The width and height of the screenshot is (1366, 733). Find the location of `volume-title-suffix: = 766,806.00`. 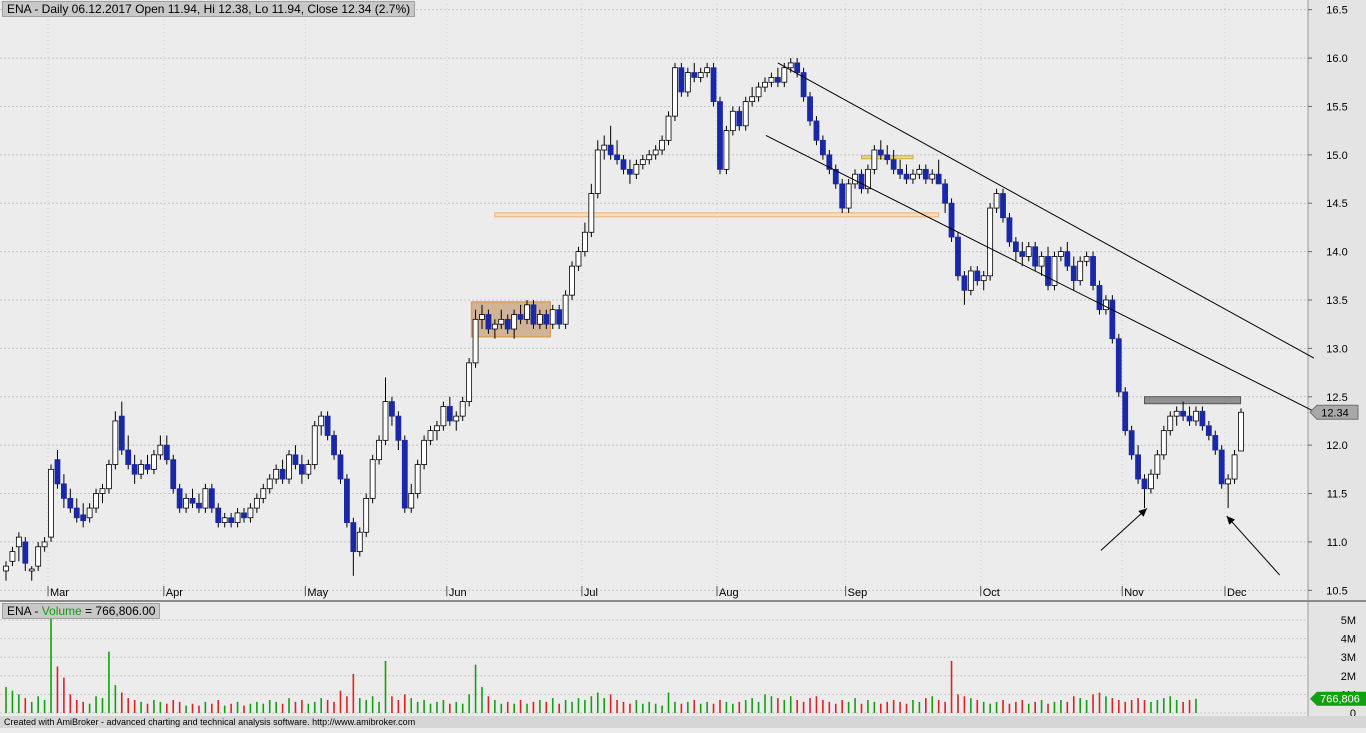

volume-title-suffix: = 766,806.00 is located at coordinates (118, 611).